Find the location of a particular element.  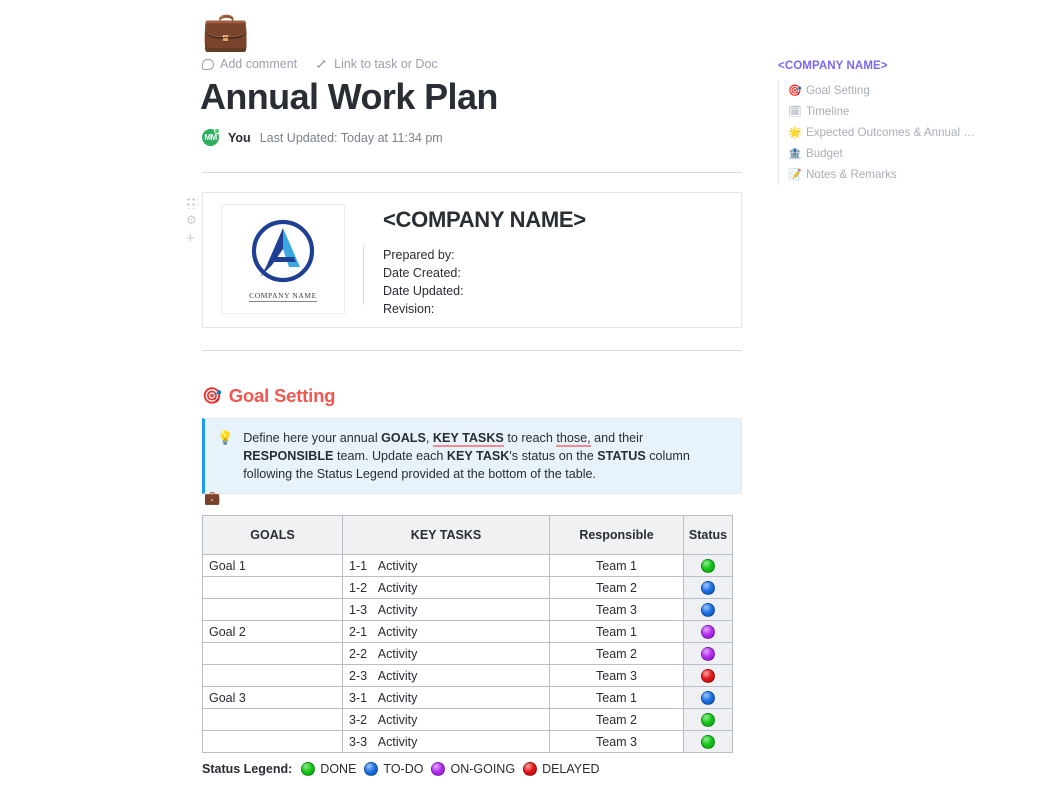

callout-status: STATUS is located at coordinates (621, 456).